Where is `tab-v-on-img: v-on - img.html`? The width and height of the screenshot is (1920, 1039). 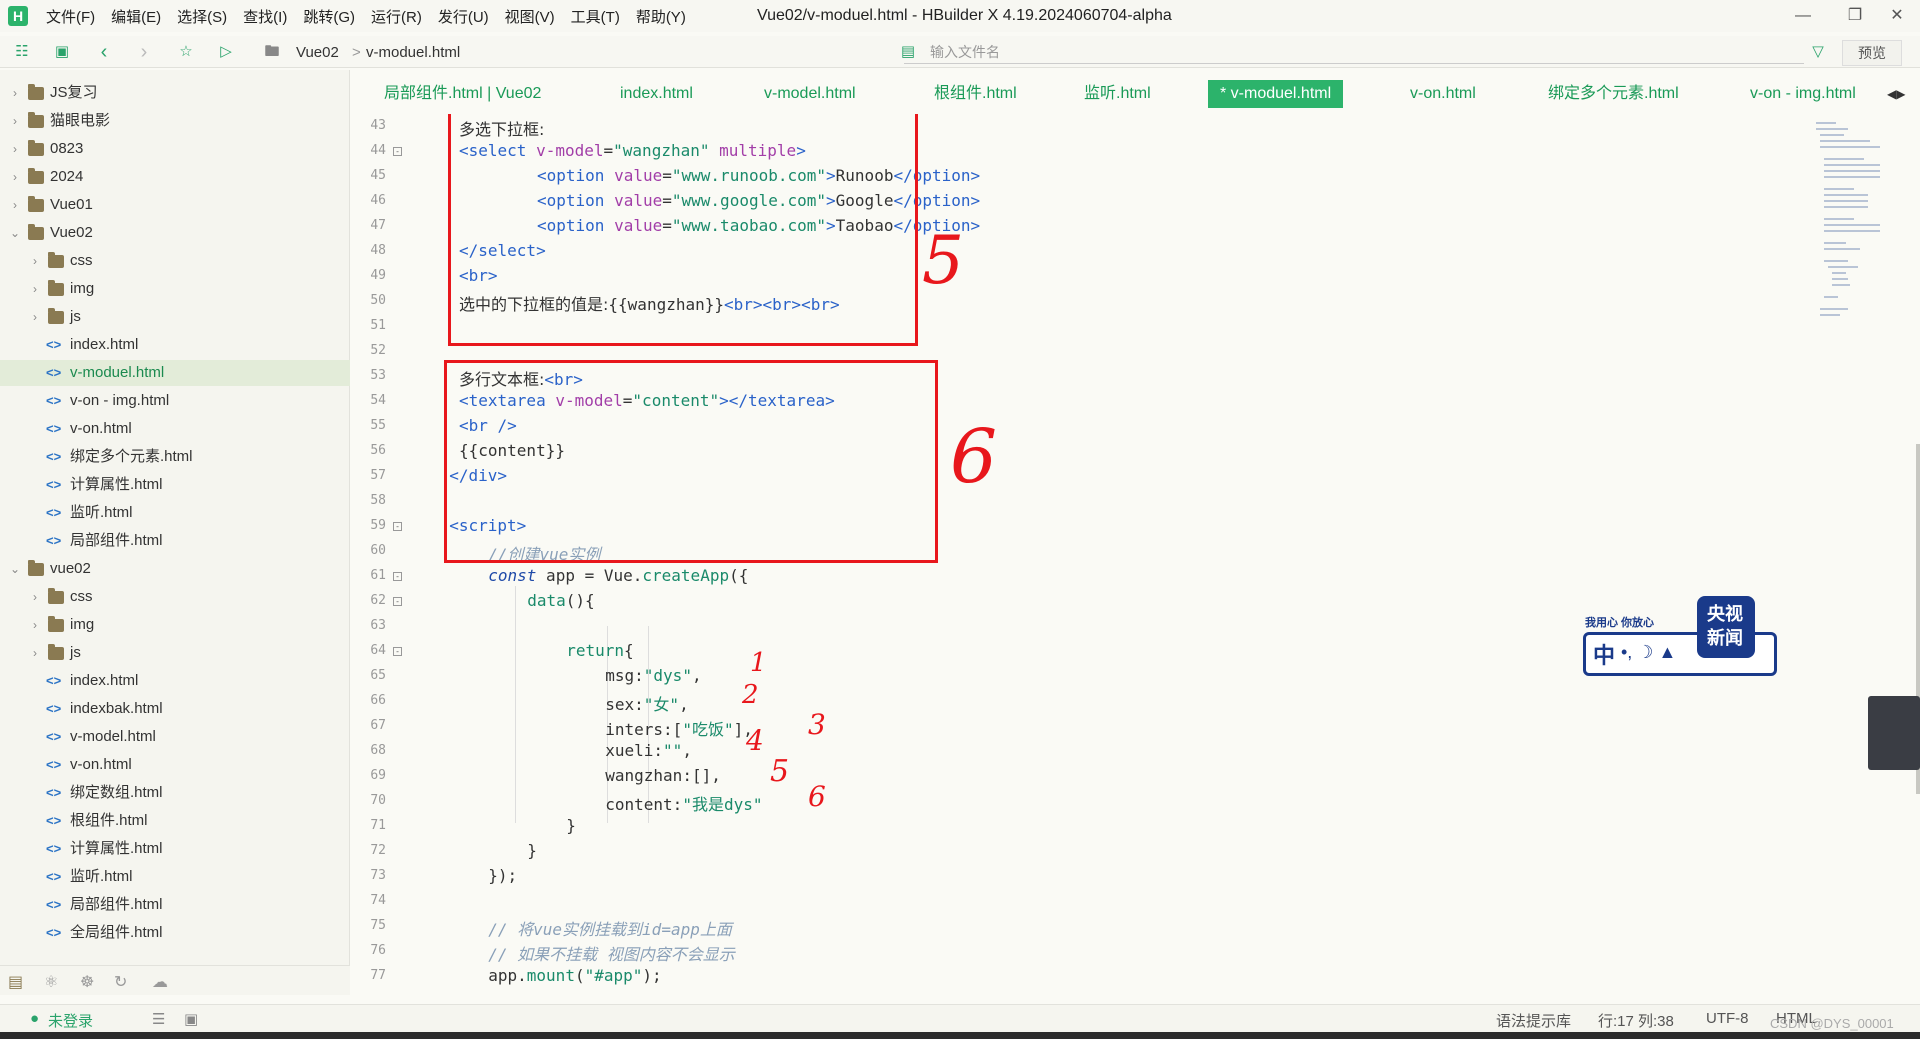 tab-v-on-img: v-on - img.html is located at coordinates (1803, 94).